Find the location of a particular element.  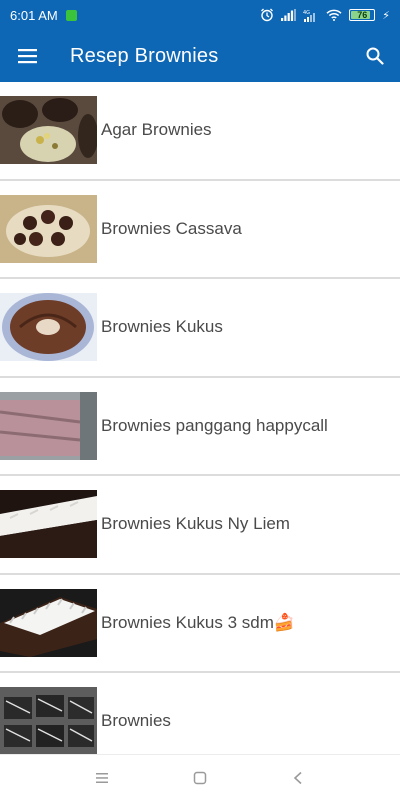

battery-icon: 76 is located at coordinates (362, 15).